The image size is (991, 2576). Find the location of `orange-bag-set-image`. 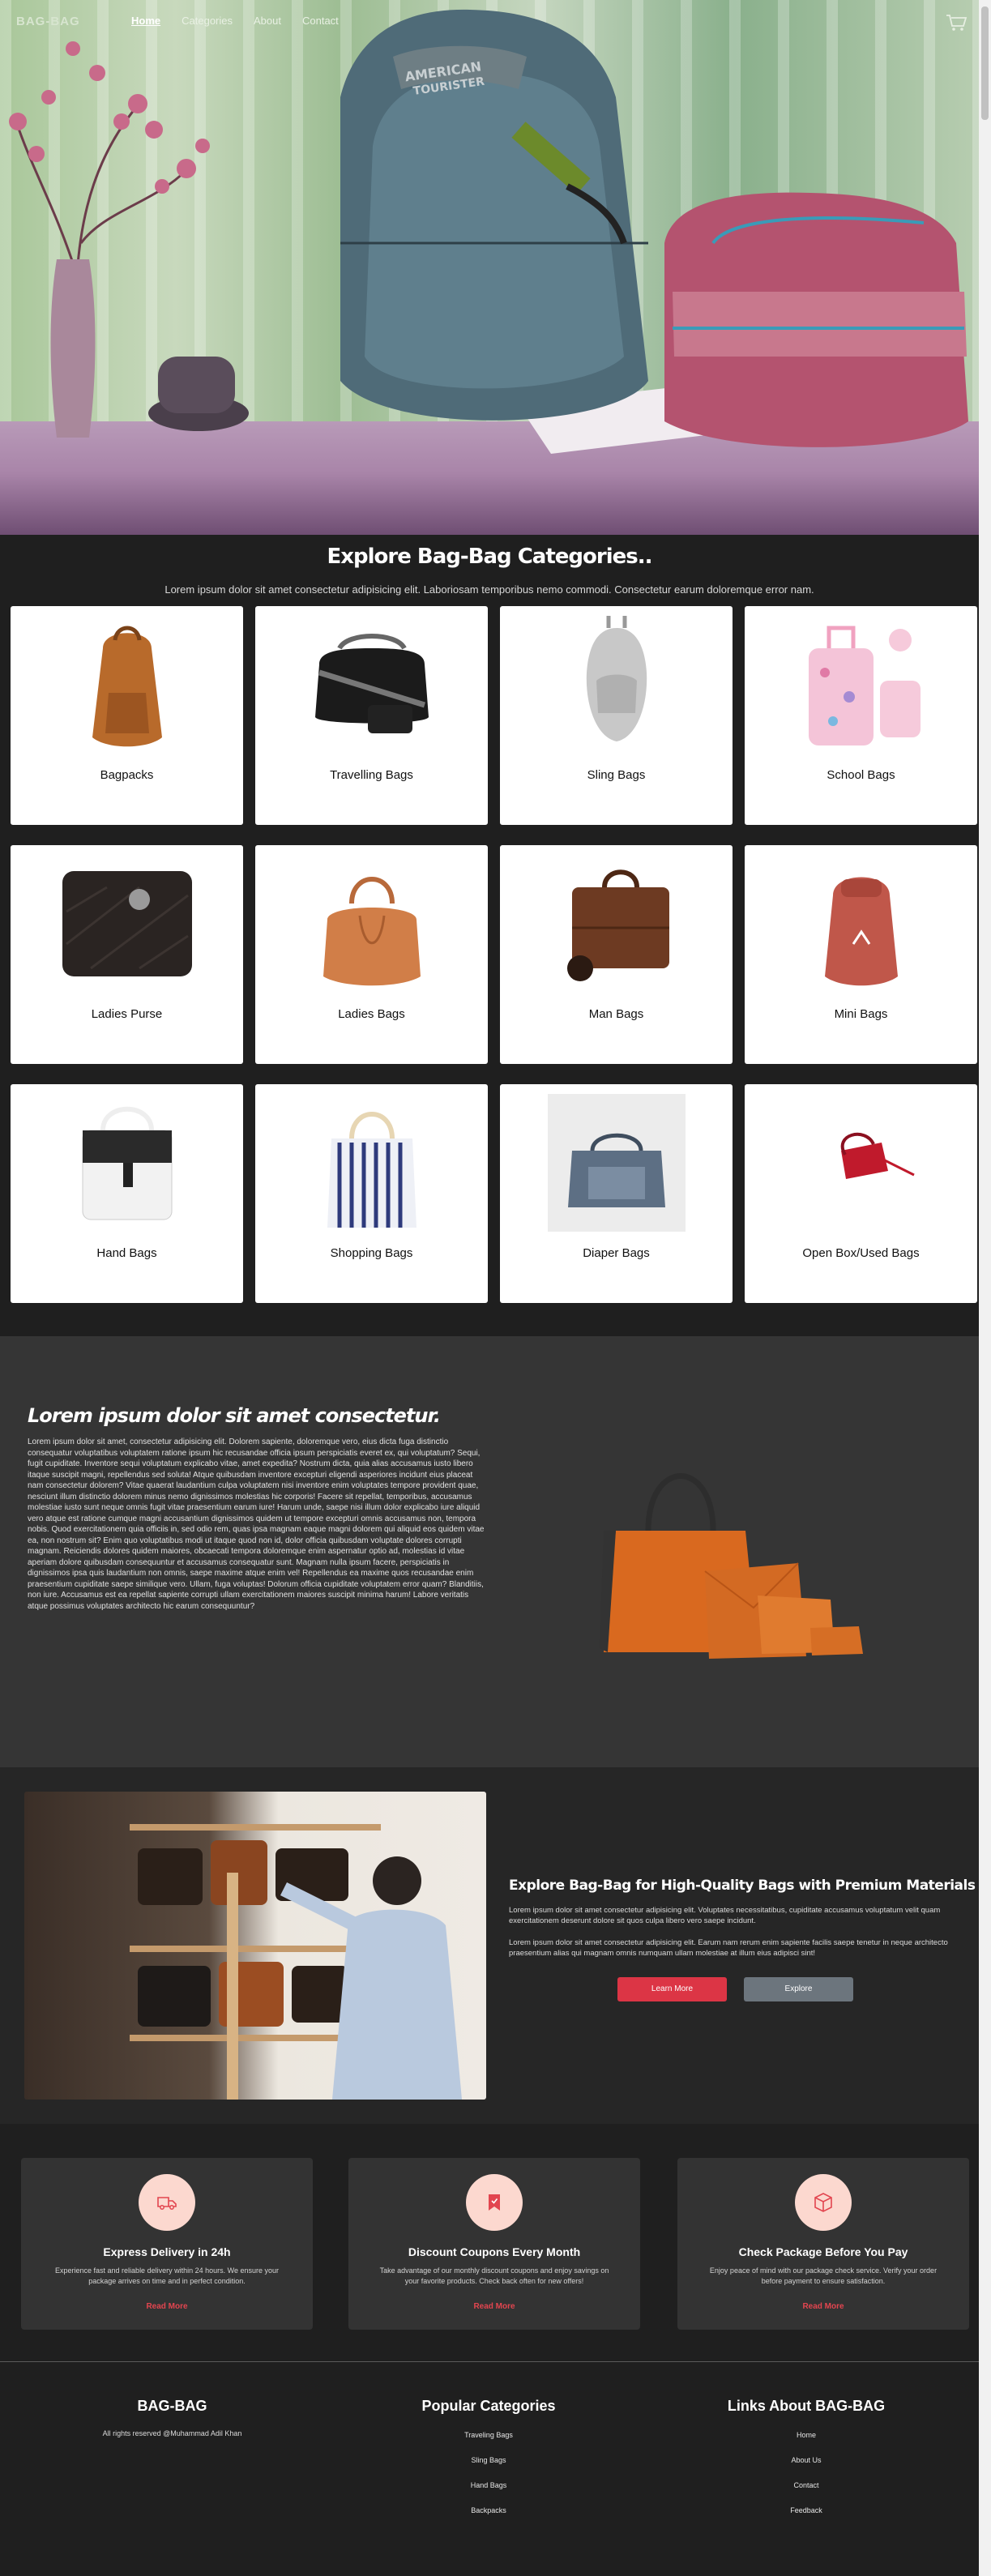

orange-bag-set-image is located at coordinates (731, 1566).